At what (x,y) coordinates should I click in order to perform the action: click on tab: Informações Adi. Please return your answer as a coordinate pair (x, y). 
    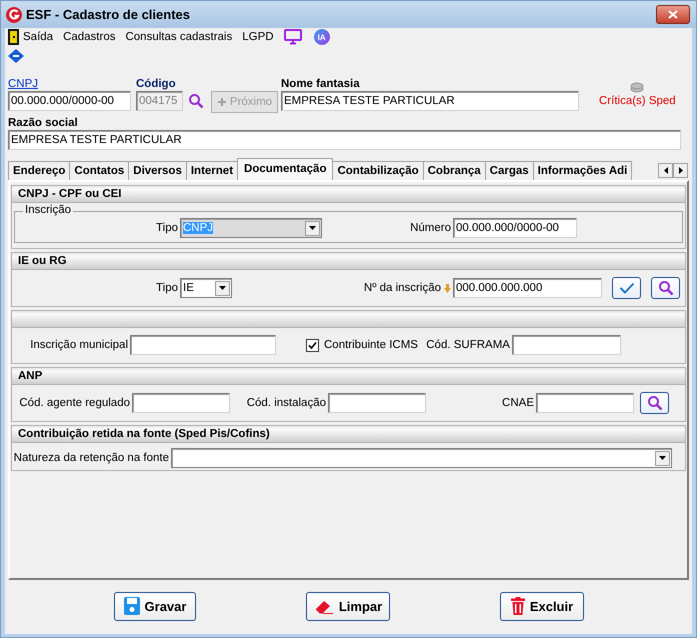
    Looking at the image, I should click on (582, 170).